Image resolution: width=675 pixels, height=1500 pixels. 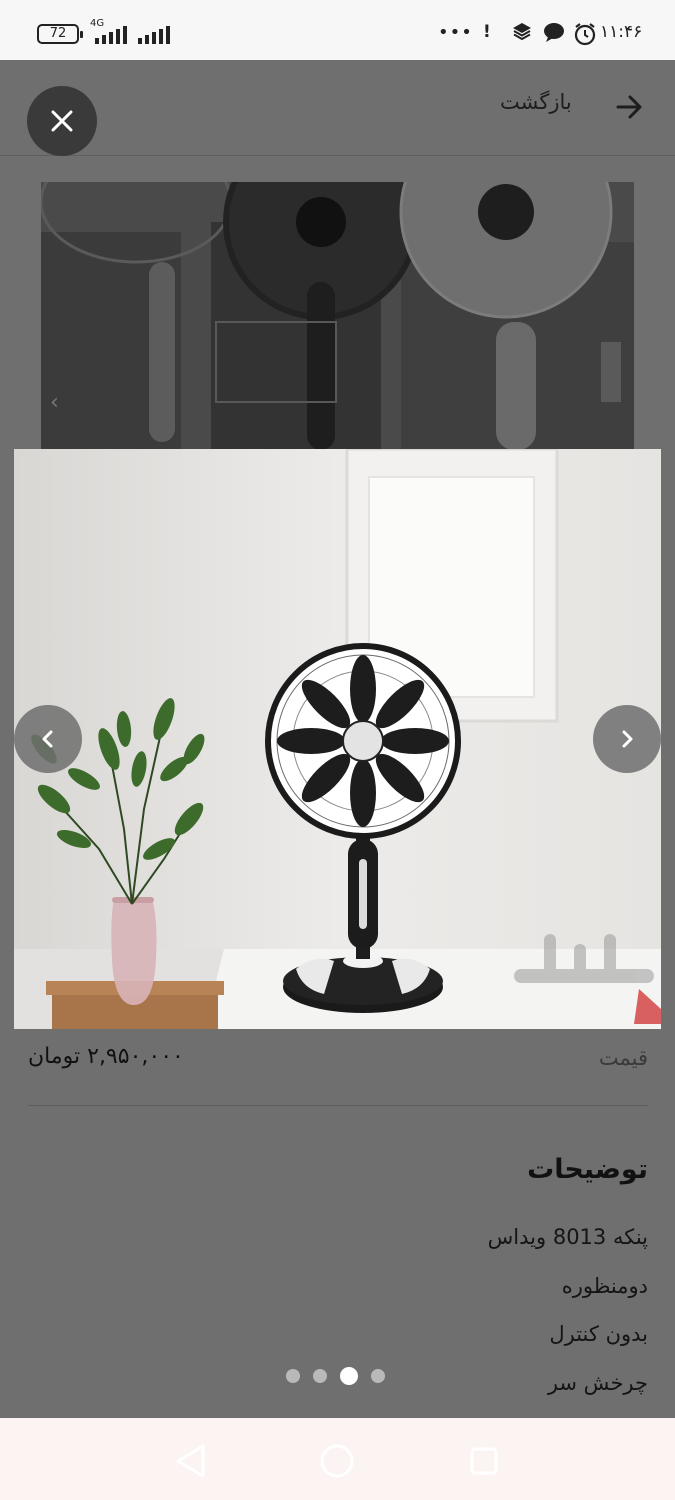 I want to click on home-nav-icon, so click(x=337, y=1460).